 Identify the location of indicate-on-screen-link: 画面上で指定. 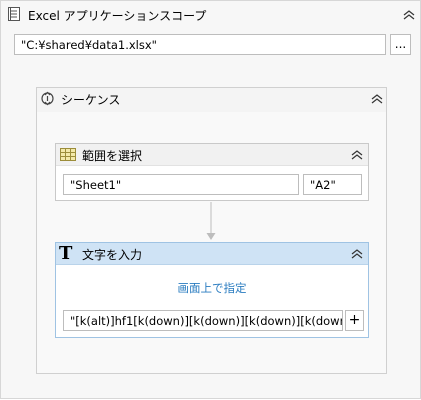
(212, 288).